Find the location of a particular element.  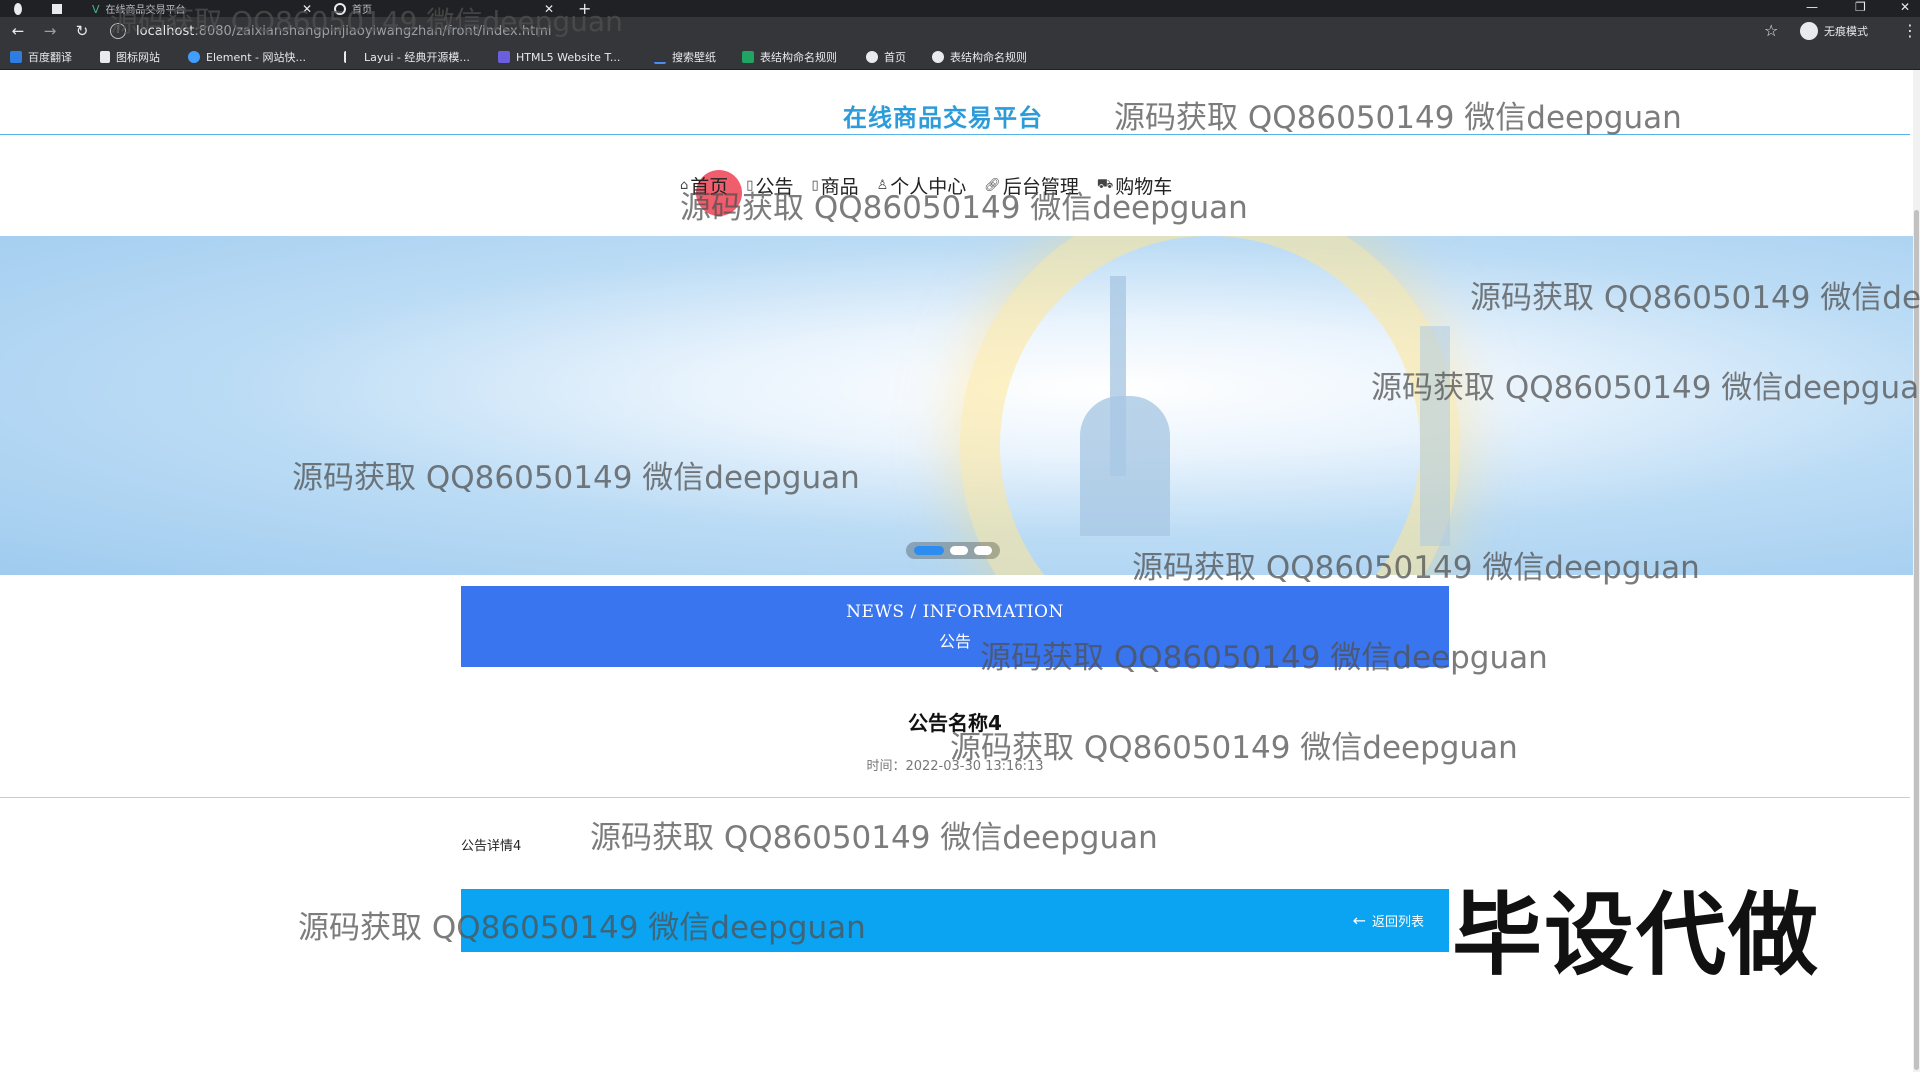

news-heading-en: NEWS / INFORMATION is located at coordinates (955, 612).